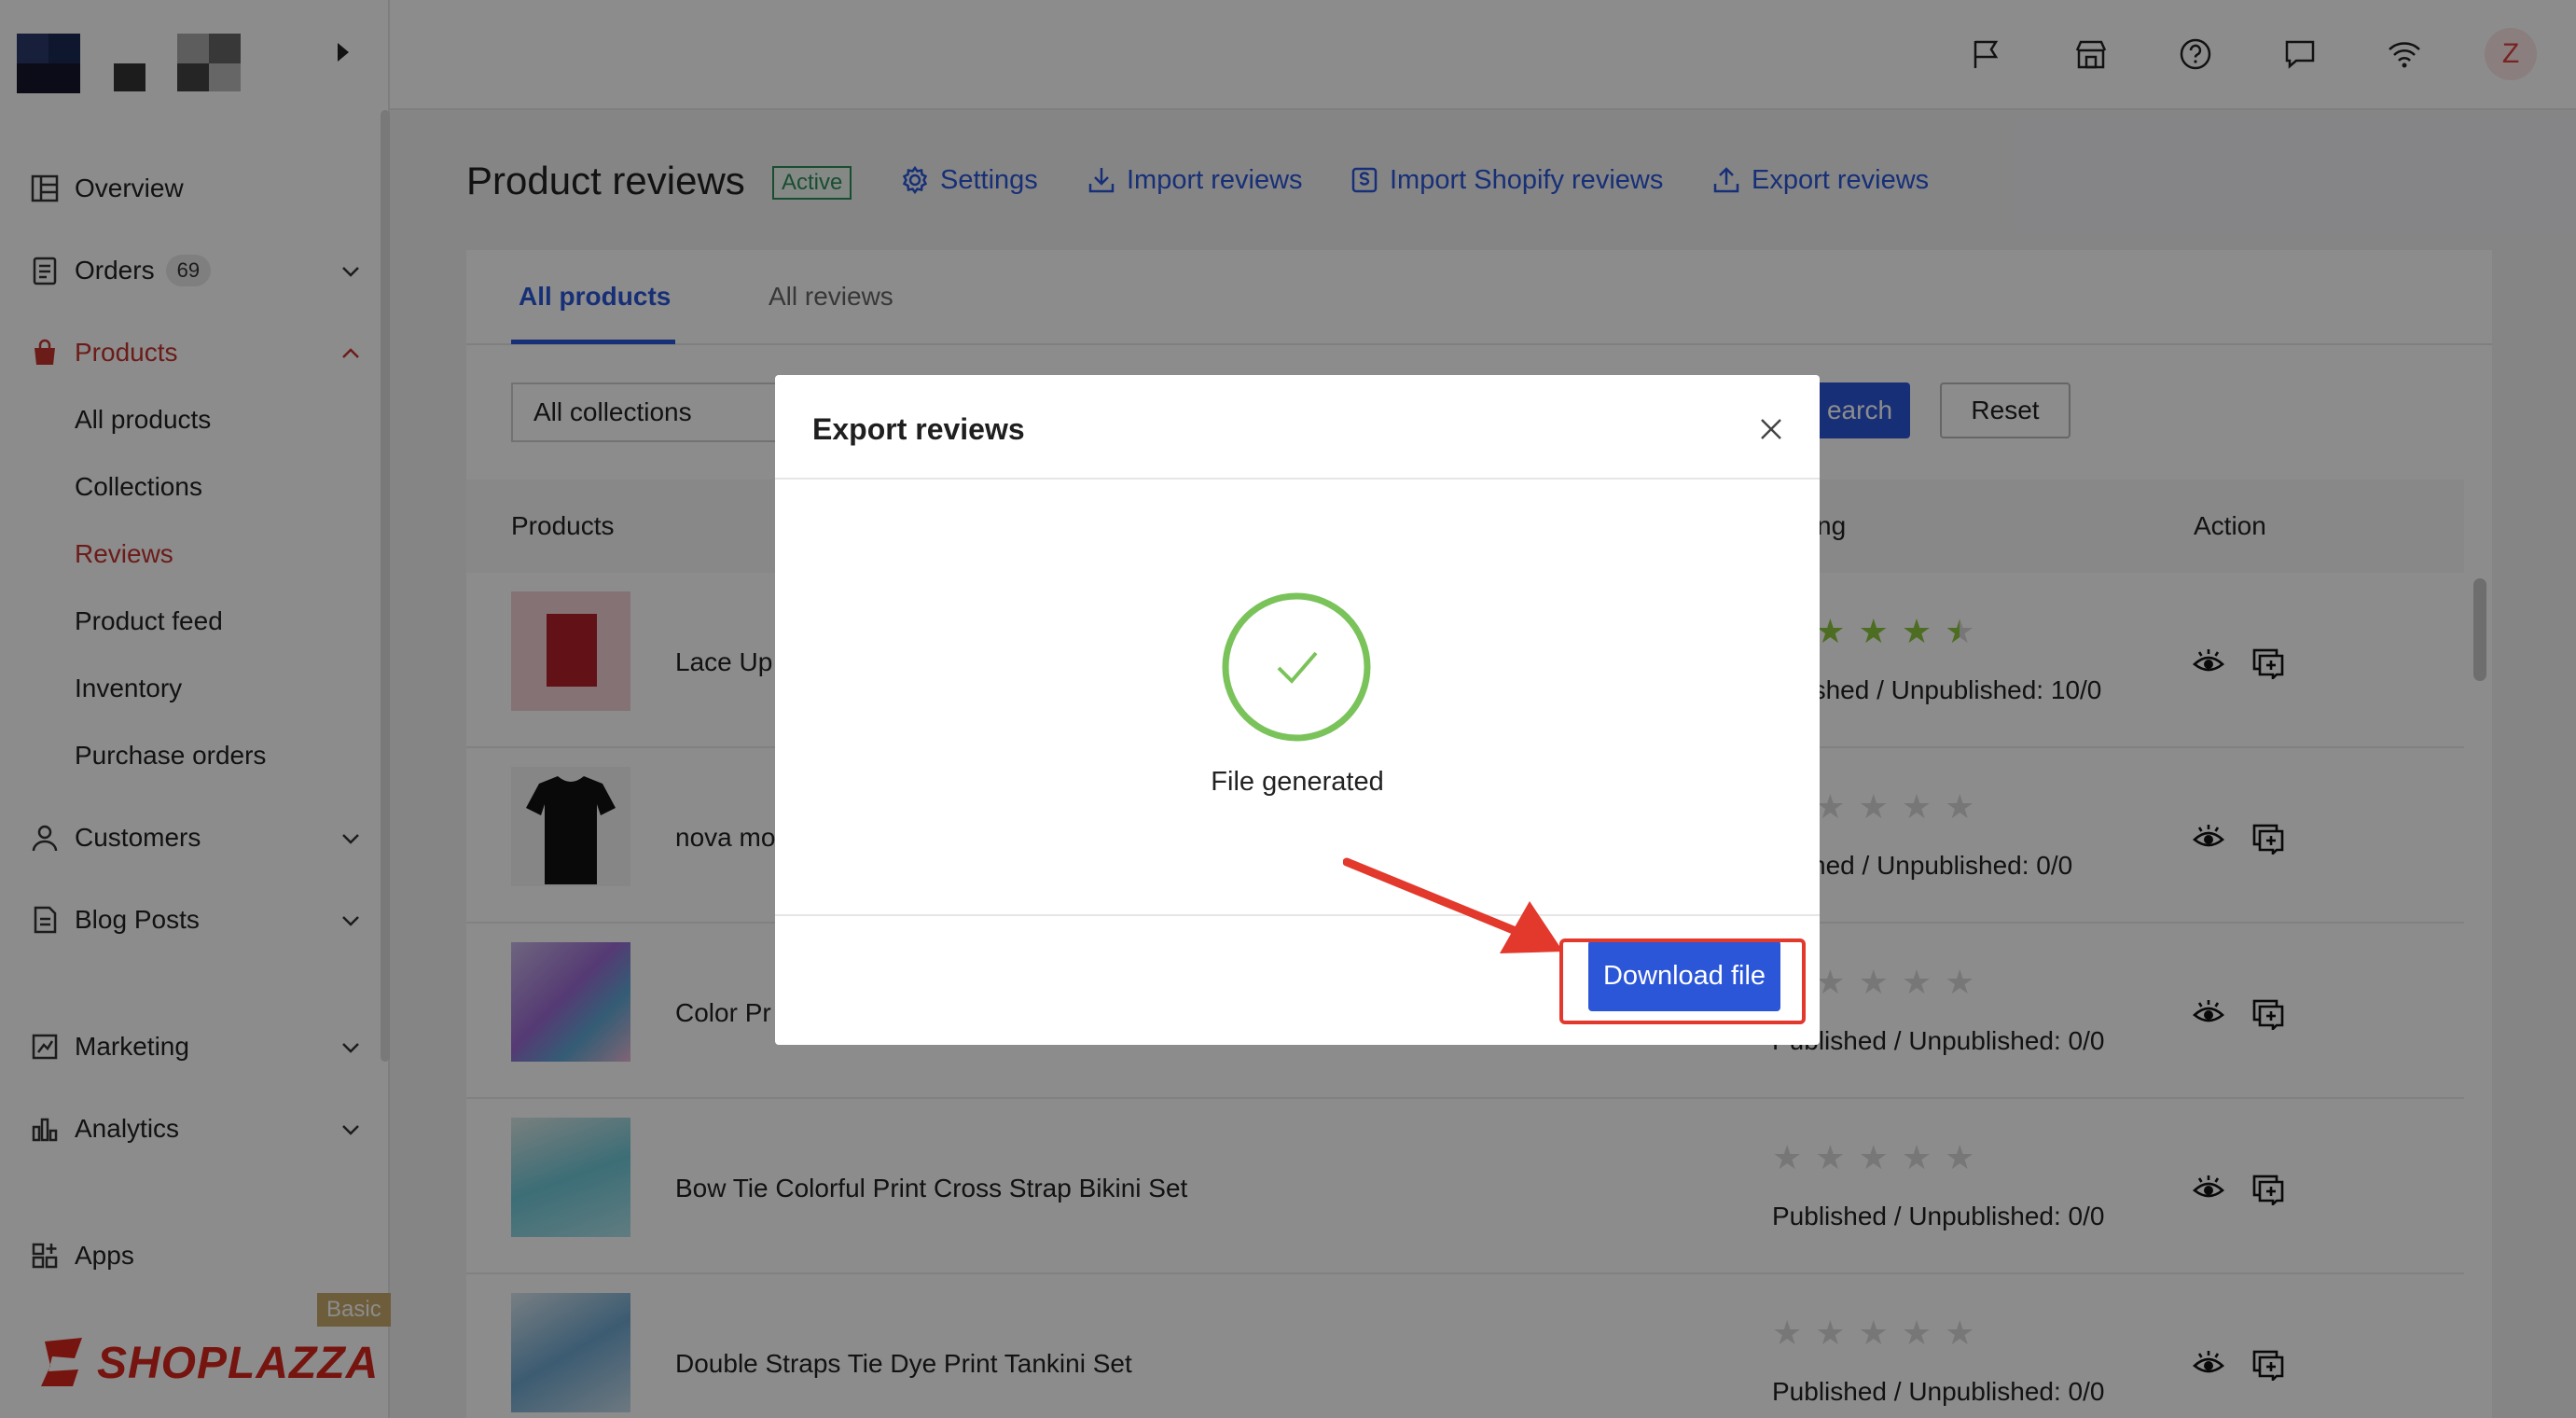  What do you see at coordinates (1297, 479) in the screenshot?
I see `modal-header-divider` at bounding box center [1297, 479].